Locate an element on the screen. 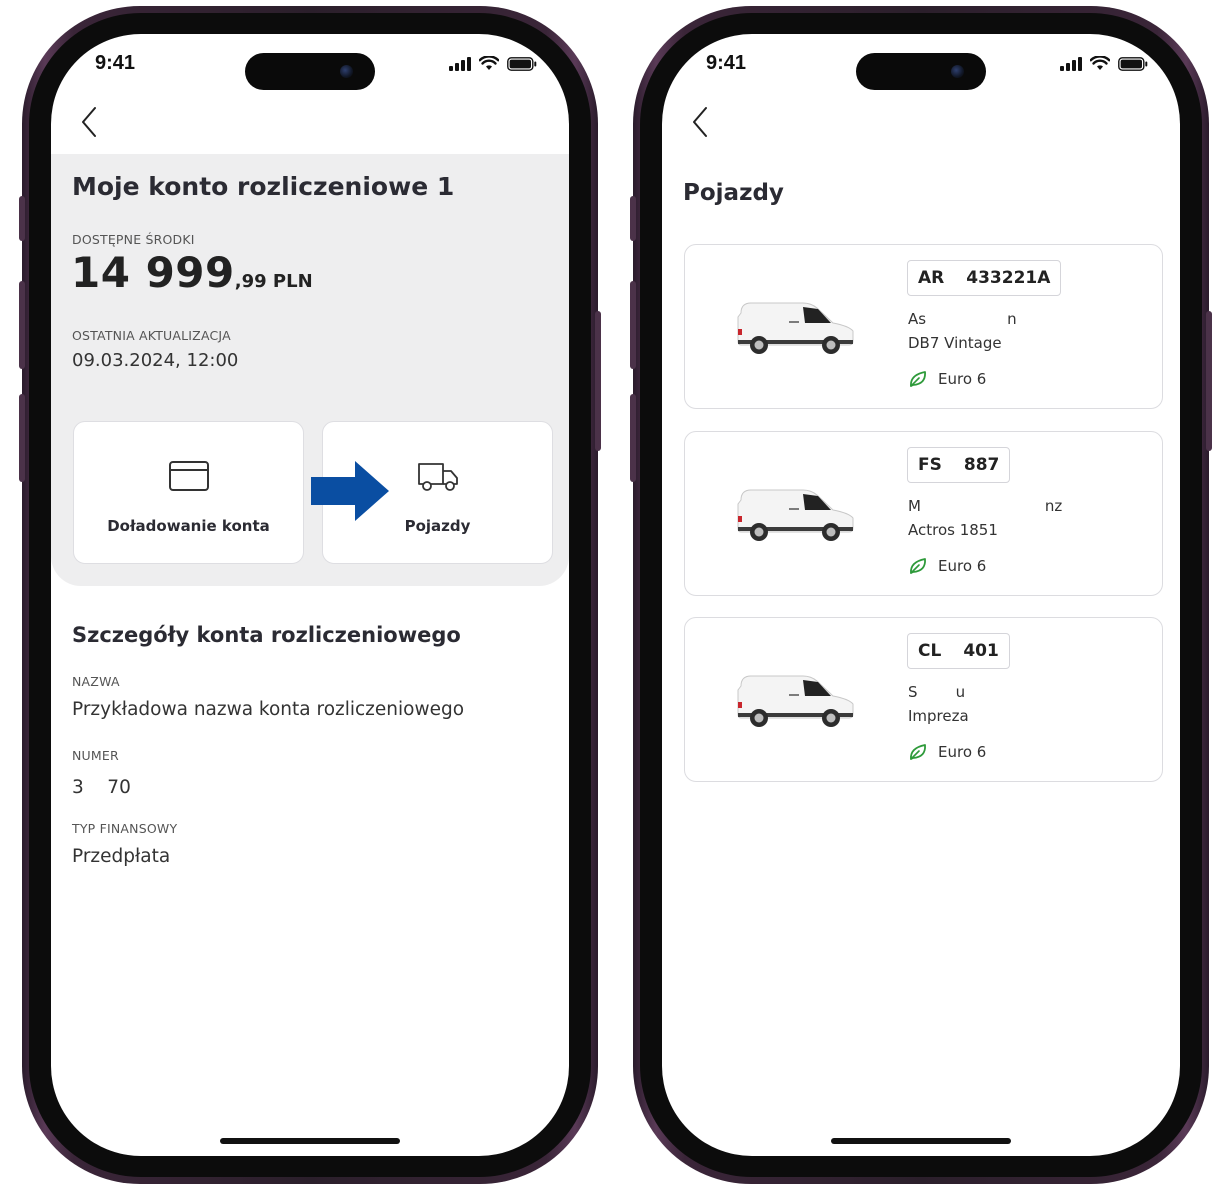 Image resolution: width=1217 pixels, height=1189 pixels. plate-prefix: FS is located at coordinates (930, 465).